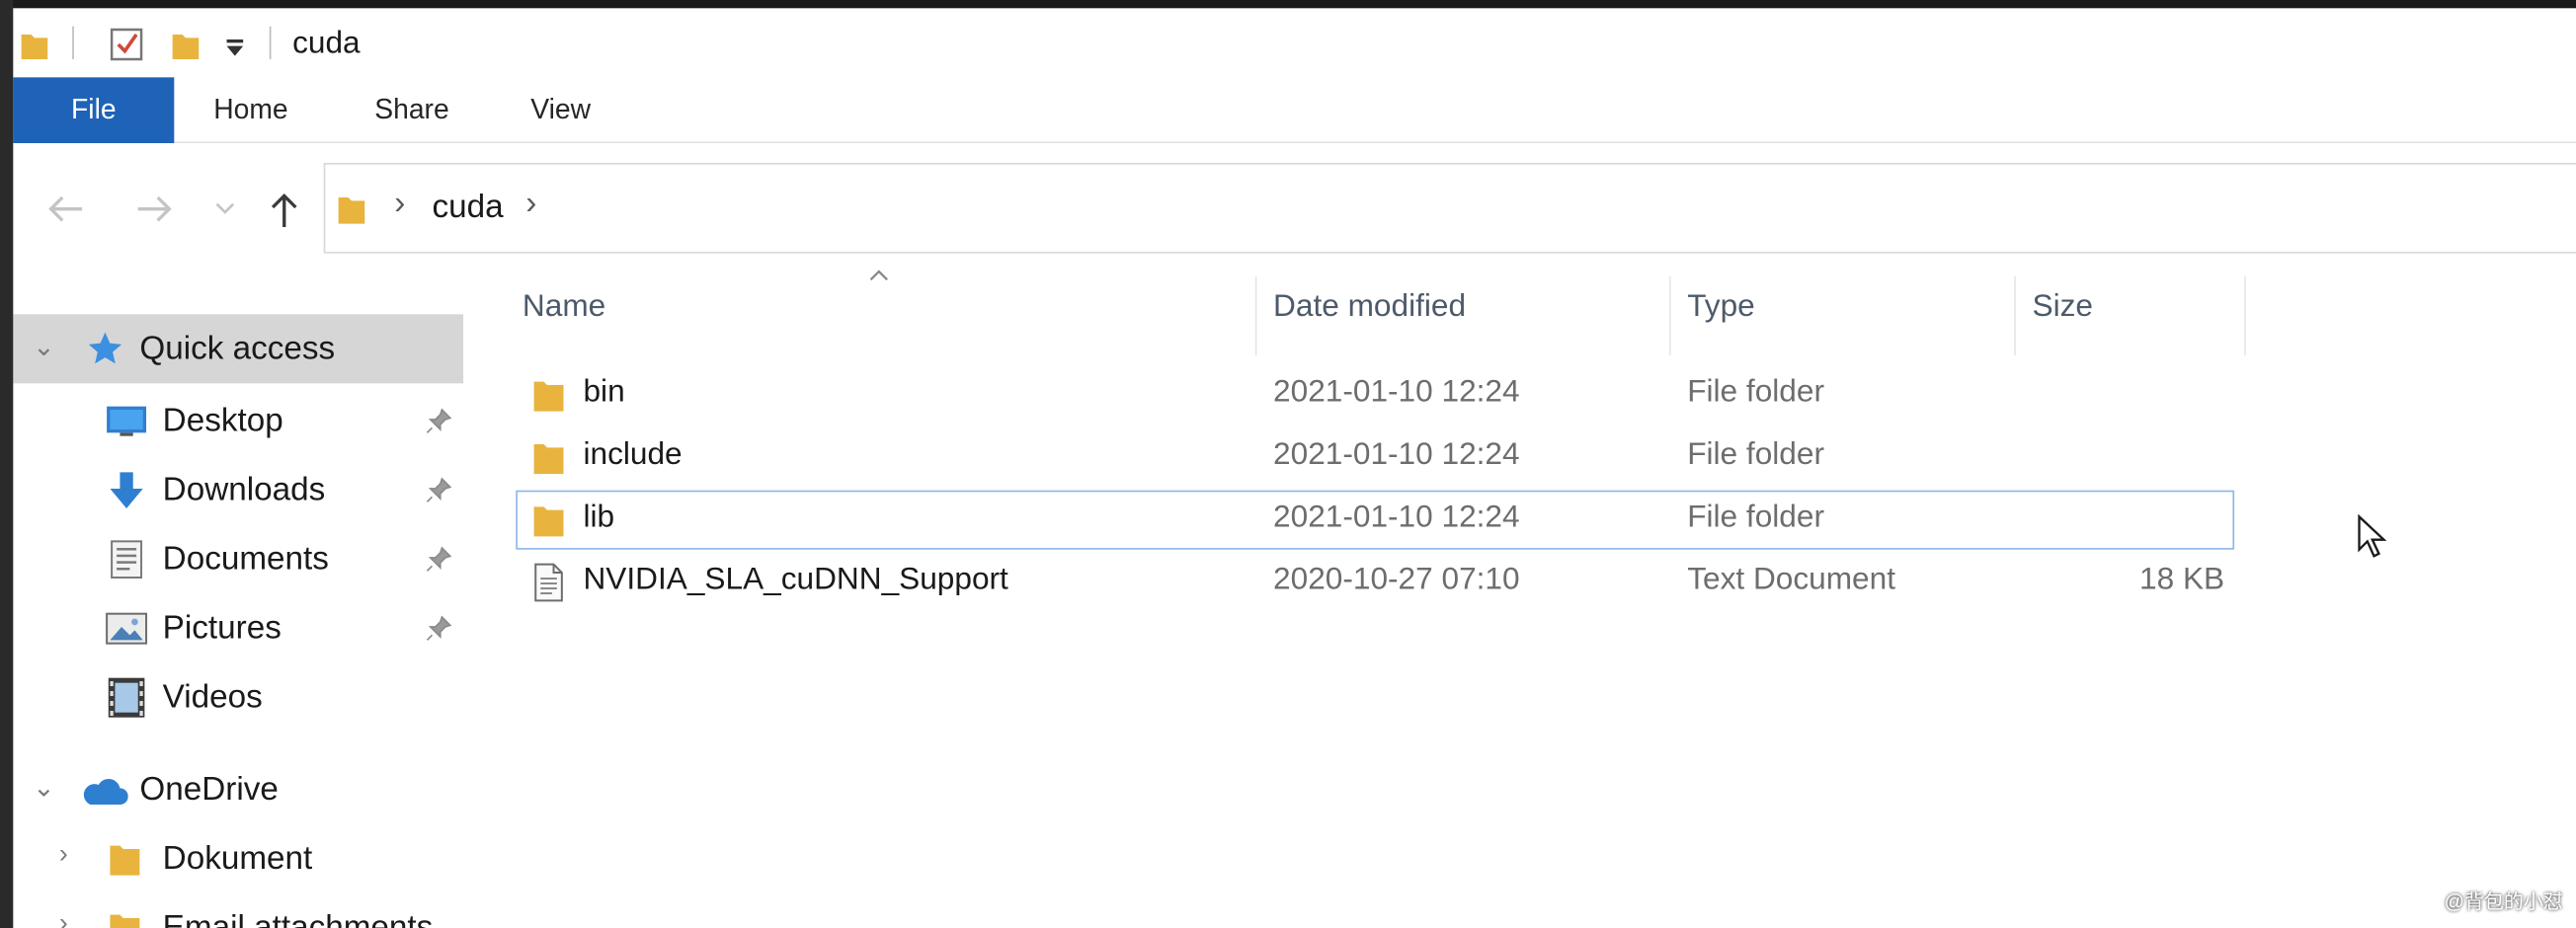 This screenshot has width=2576, height=928. What do you see at coordinates (127, 628) in the screenshot?
I see `pictures-icon` at bounding box center [127, 628].